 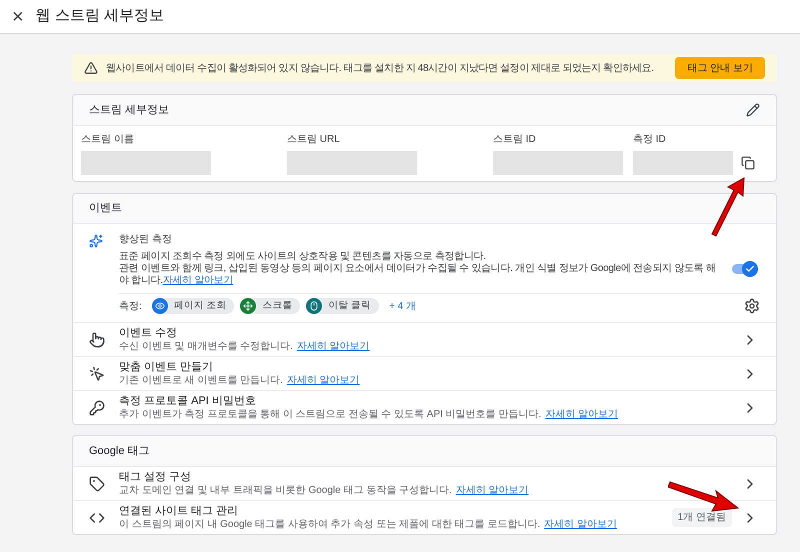 What do you see at coordinates (179, 511) in the screenshot?
I see `row-title: 연결된 사이트 태그 관리` at bounding box center [179, 511].